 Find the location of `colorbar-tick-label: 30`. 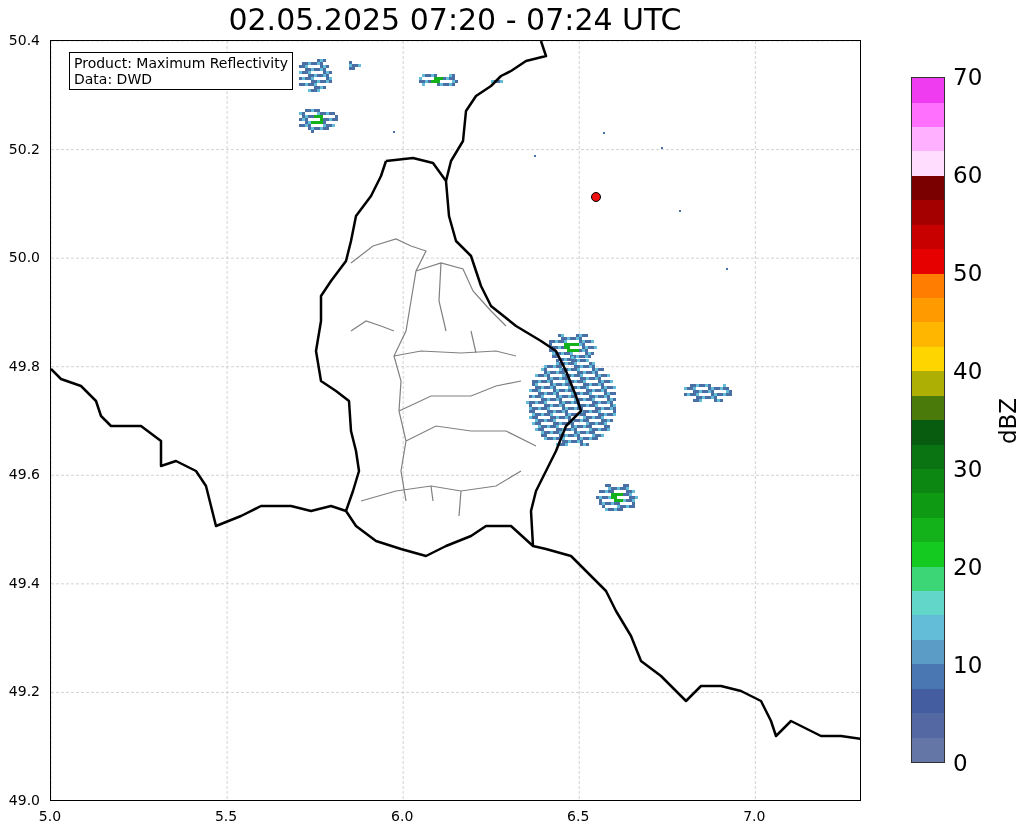

colorbar-tick-label: 30 is located at coordinates (968, 469).